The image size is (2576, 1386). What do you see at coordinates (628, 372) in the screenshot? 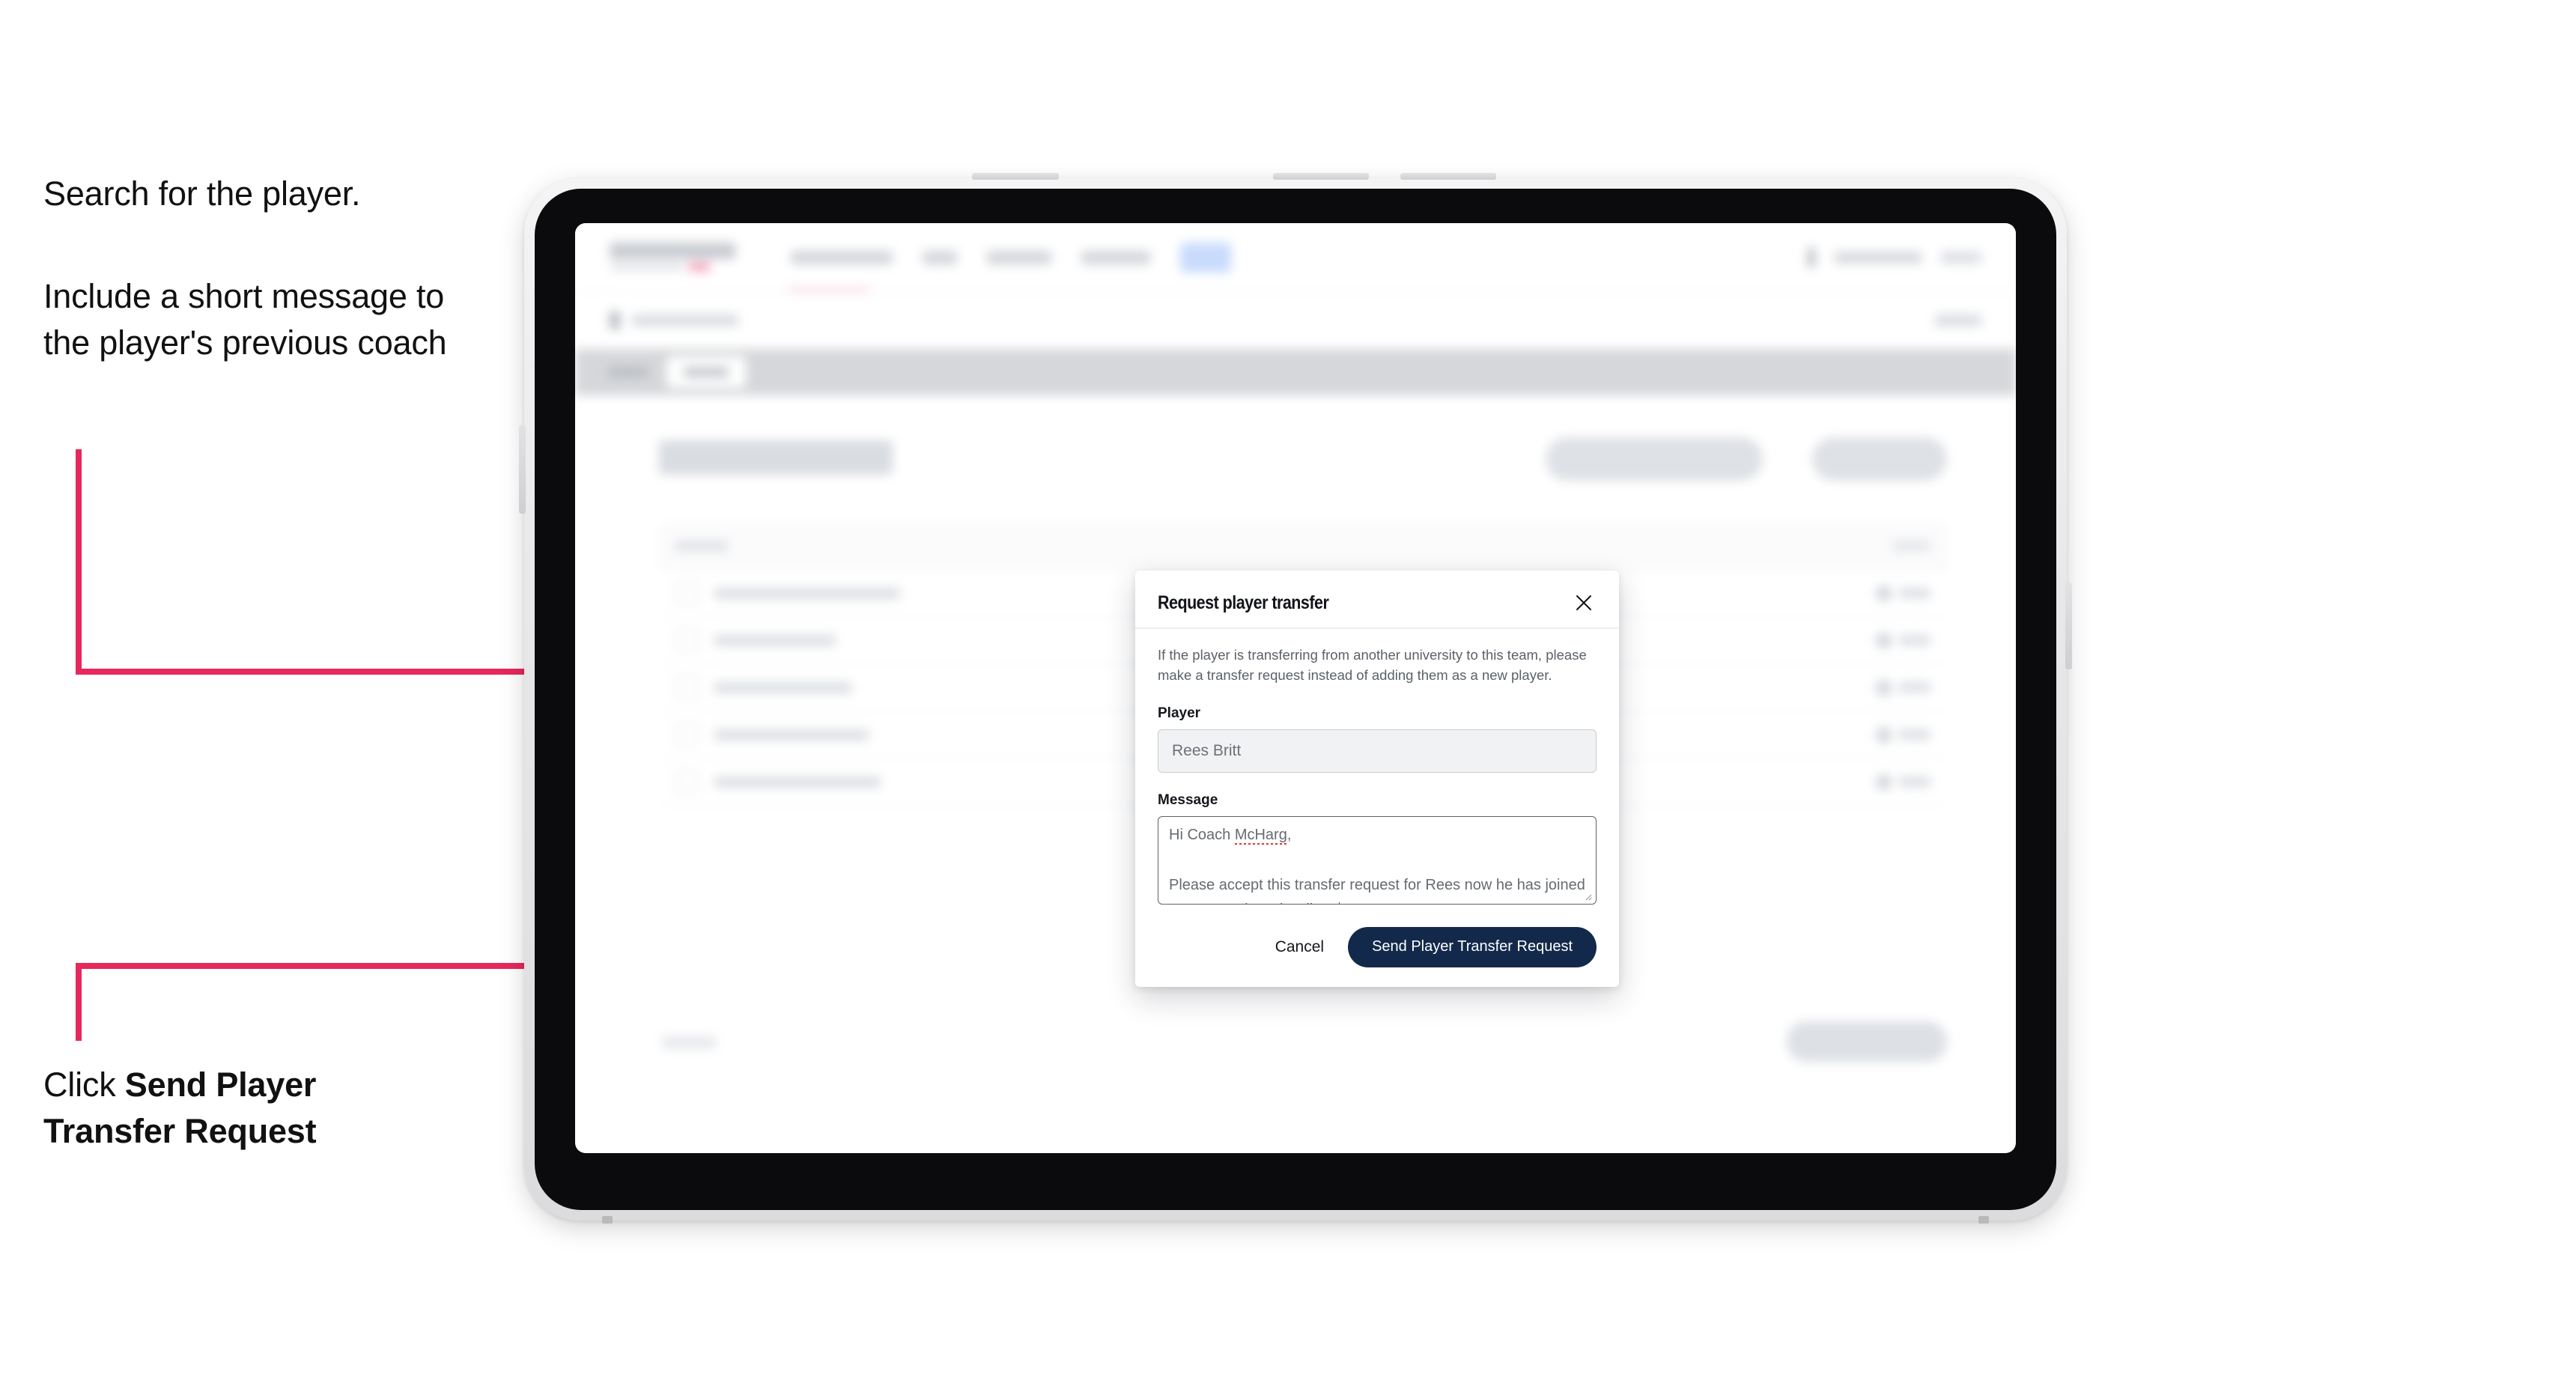
I see `tab-inactive` at bounding box center [628, 372].